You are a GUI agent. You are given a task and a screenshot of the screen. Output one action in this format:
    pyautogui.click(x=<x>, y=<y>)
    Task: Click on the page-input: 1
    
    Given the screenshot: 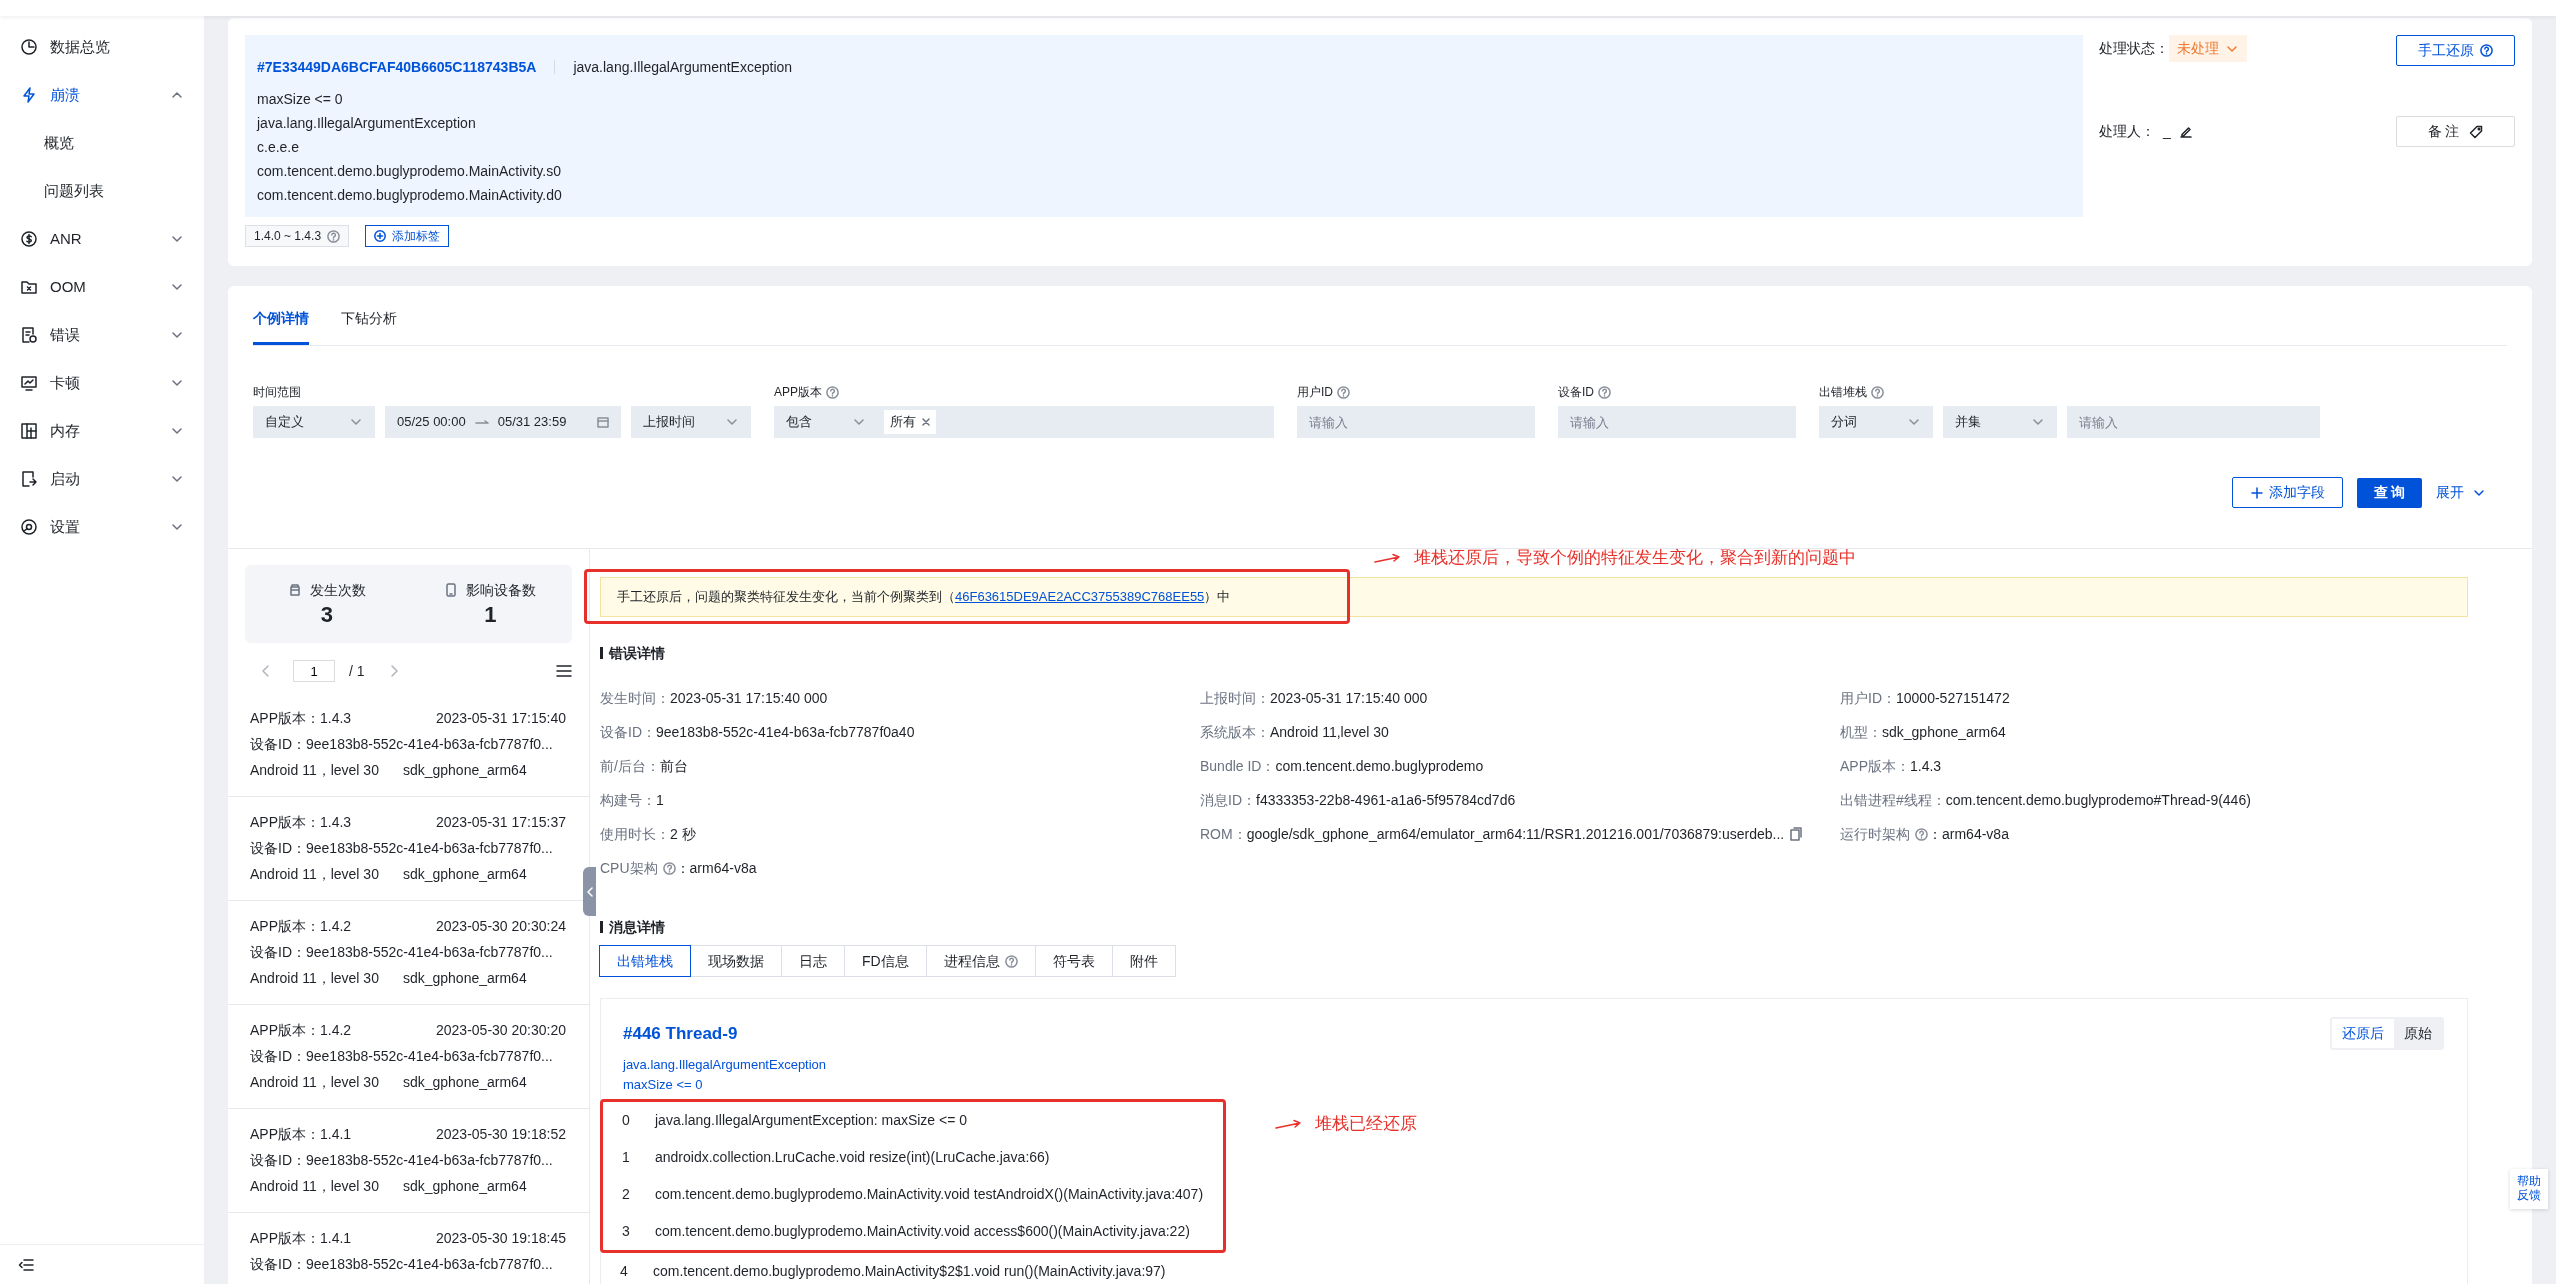 What is the action you would take?
    pyautogui.click(x=314, y=671)
    